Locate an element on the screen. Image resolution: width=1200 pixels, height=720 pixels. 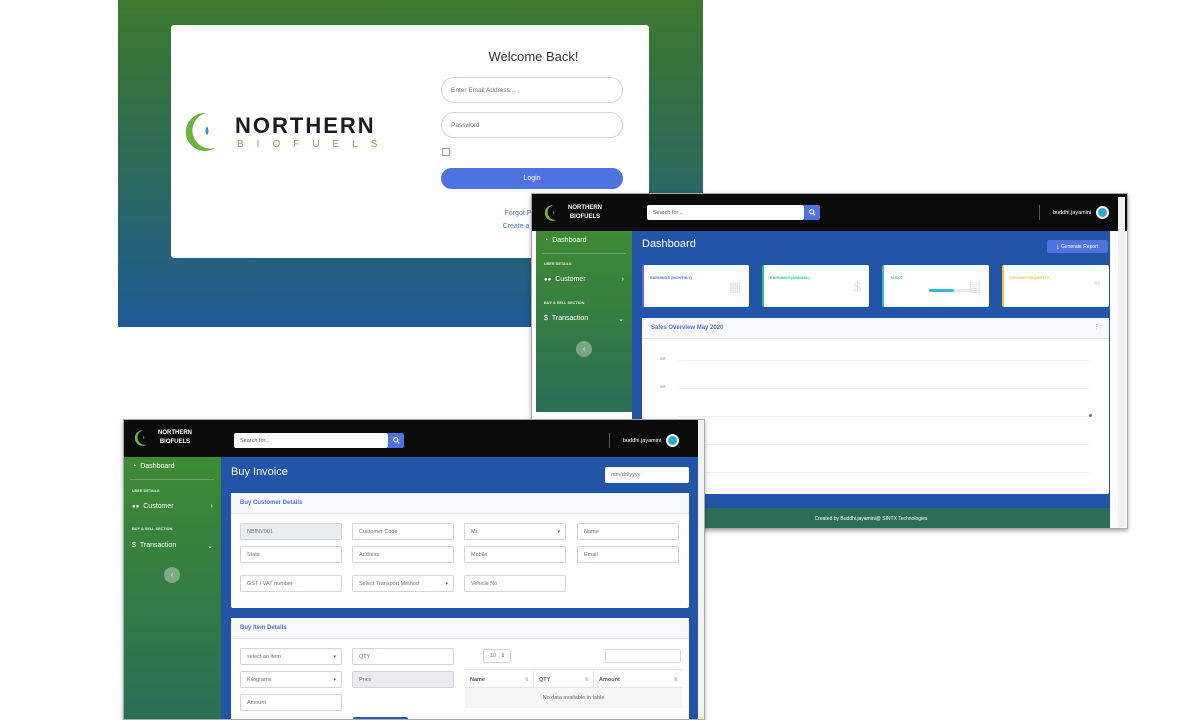
vehicle-number-field: Vehicle No is located at coordinates (515, 583).